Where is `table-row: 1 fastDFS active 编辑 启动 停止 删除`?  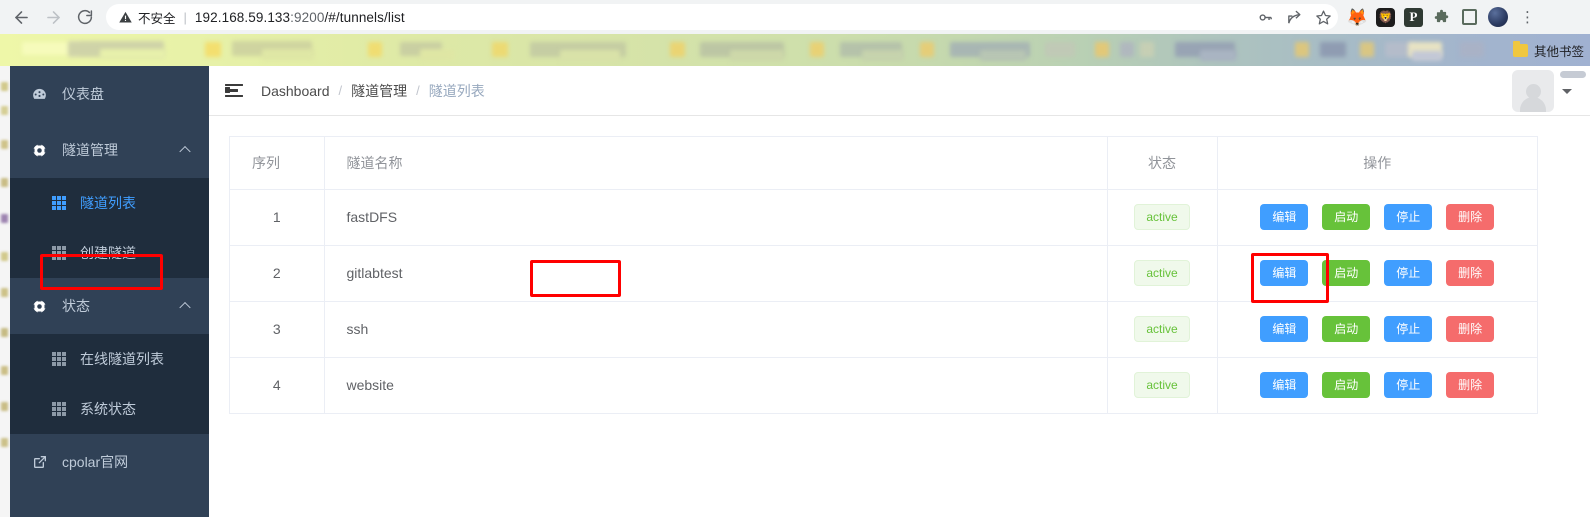
table-row: 1 fastDFS active 编辑 启动 停止 删除 is located at coordinates (883, 217).